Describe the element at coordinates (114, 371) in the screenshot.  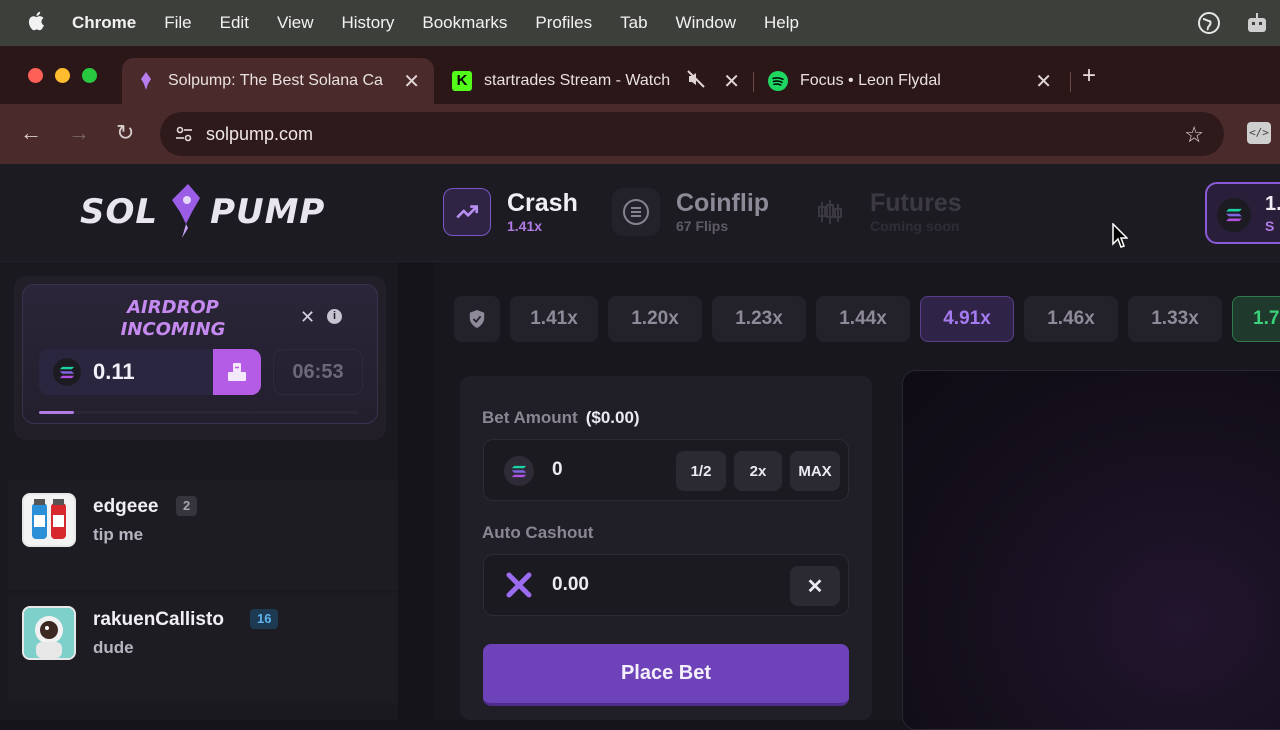
I see `airdrop-amount: 0.11` at that location.